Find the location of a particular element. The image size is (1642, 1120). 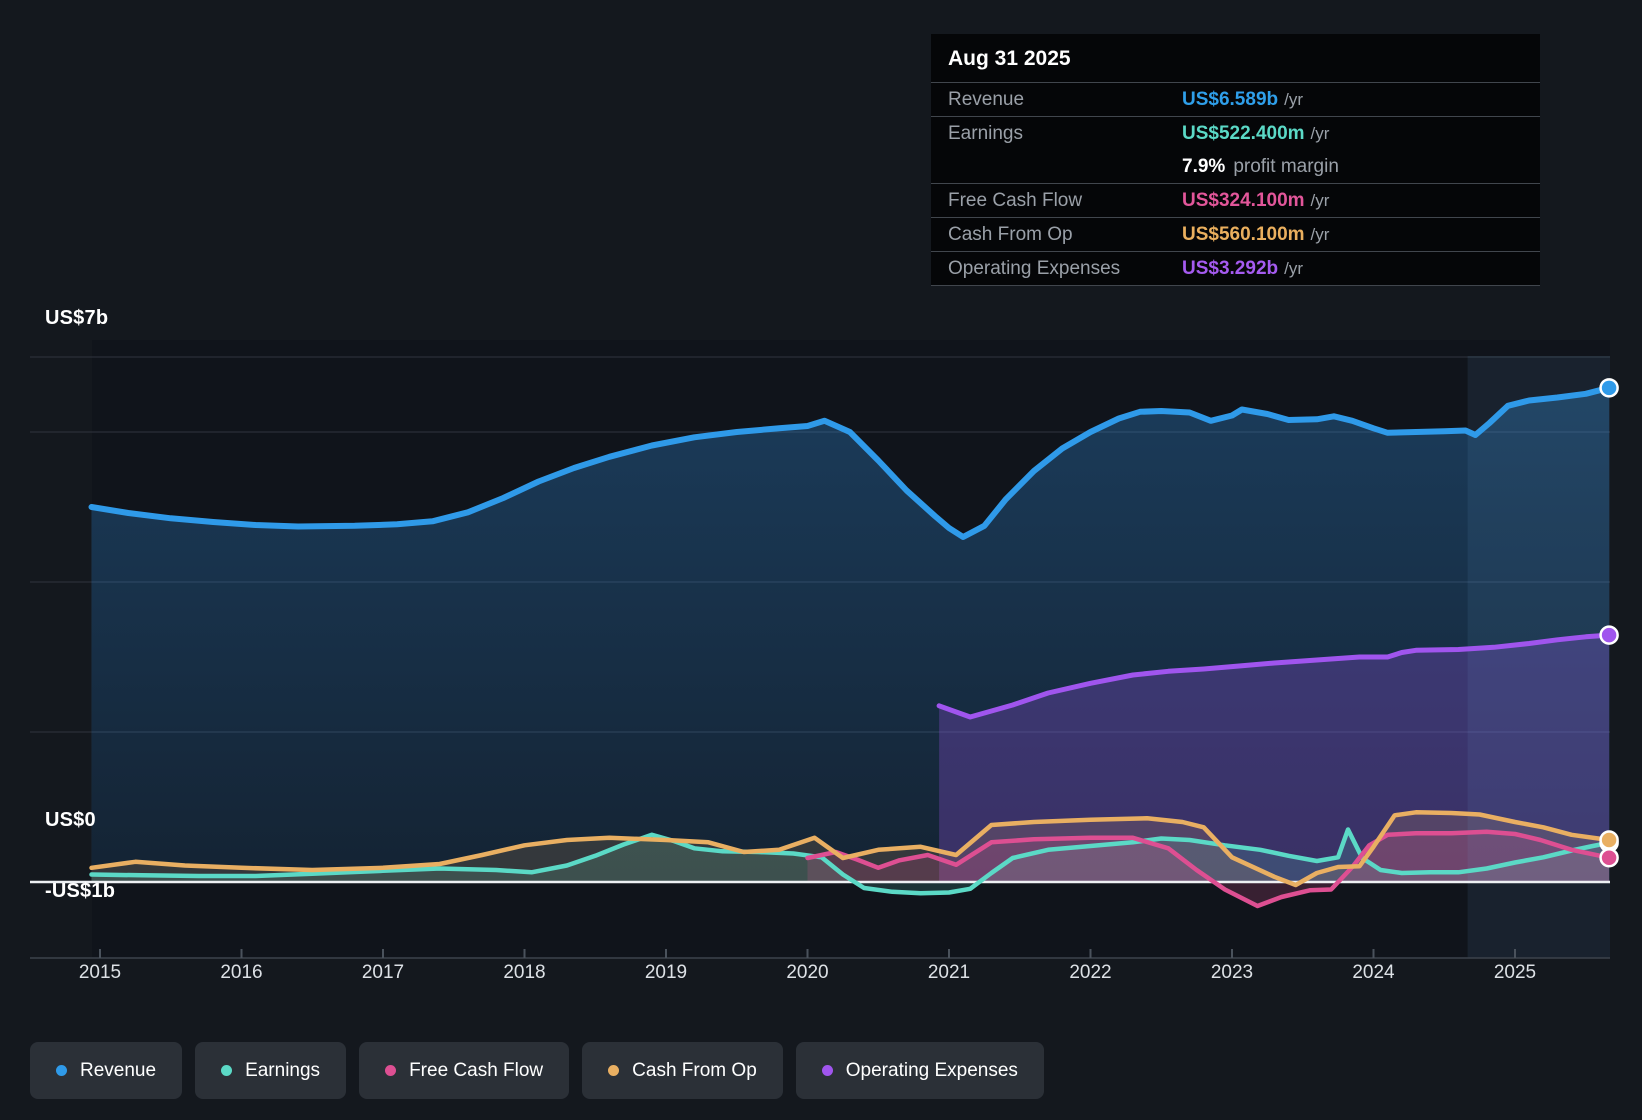

tooltip-value: US$324.100m is located at coordinates (1243, 200).